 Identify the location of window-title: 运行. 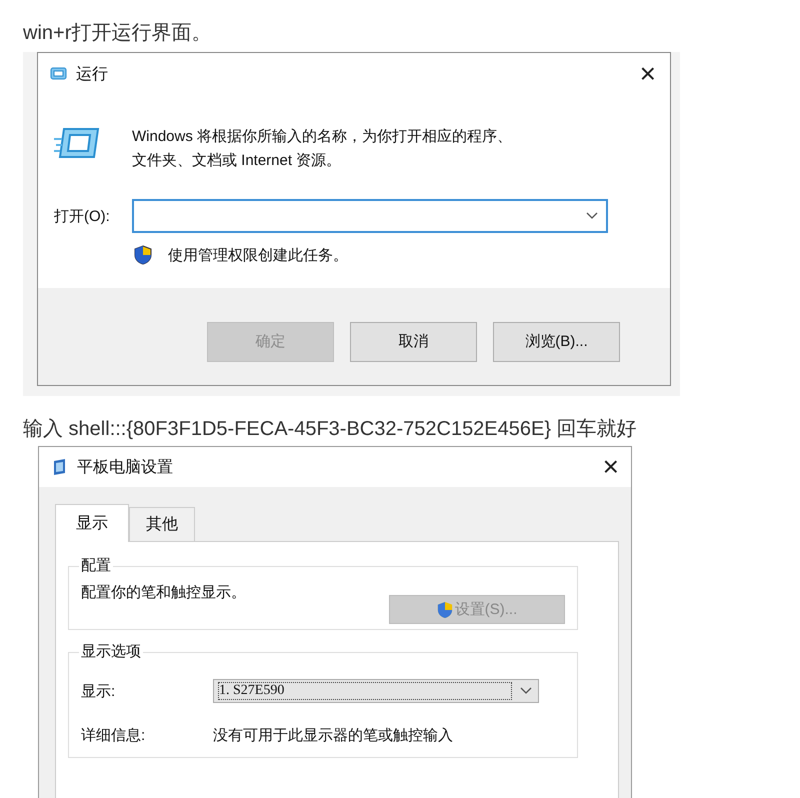
(92, 74).